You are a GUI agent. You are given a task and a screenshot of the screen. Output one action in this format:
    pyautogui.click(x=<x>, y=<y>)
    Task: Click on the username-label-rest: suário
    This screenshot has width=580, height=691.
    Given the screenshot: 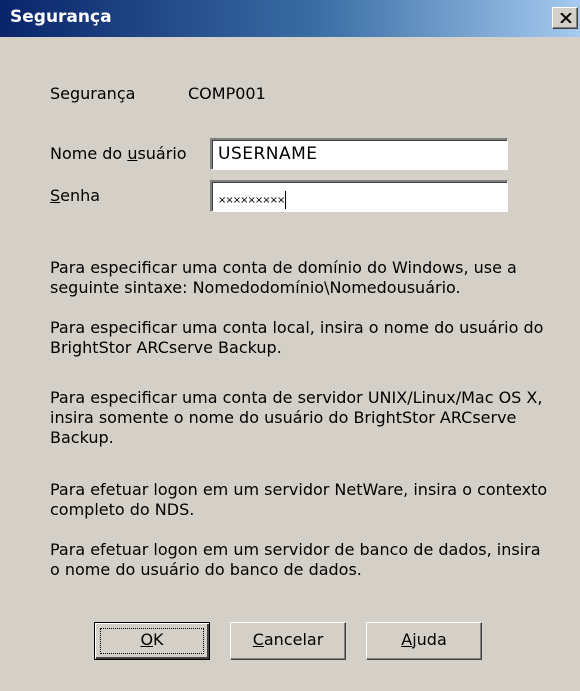 What is the action you would take?
    pyautogui.click(x=162, y=153)
    